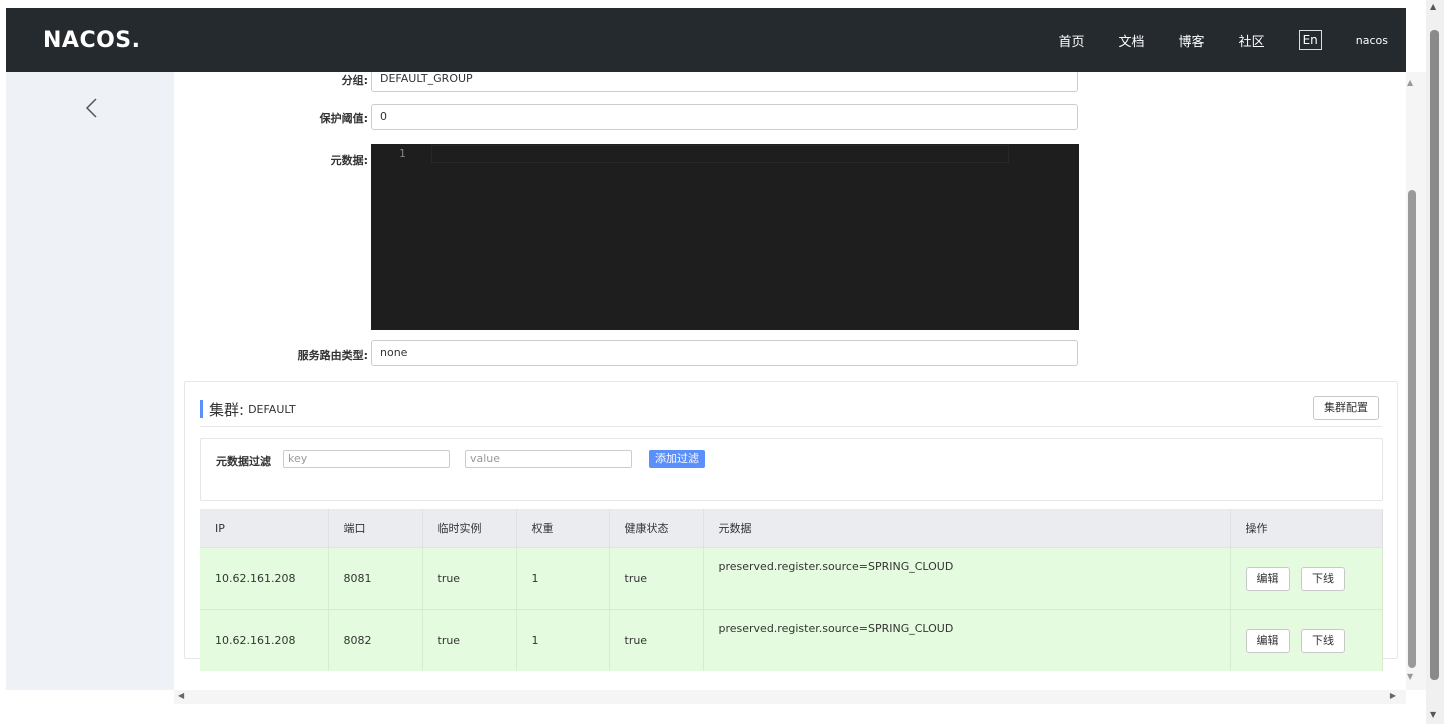 The image size is (1444, 724). What do you see at coordinates (332, 355) in the screenshot?
I see `route-type-label: 服务路由类型:` at bounding box center [332, 355].